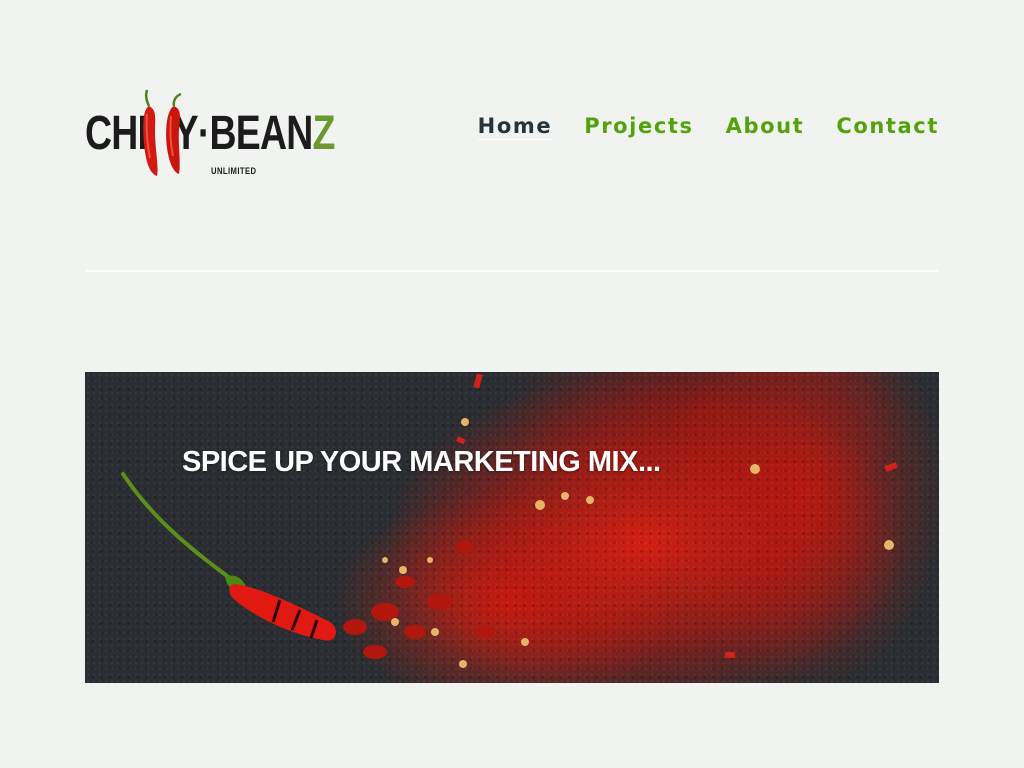 Image resolution: width=1024 pixels, height=768 pixels. What do you see at coordinates (638, 127) in the screenshot?
I see `nav-projects: Projects` at bounding box center [638, 127].